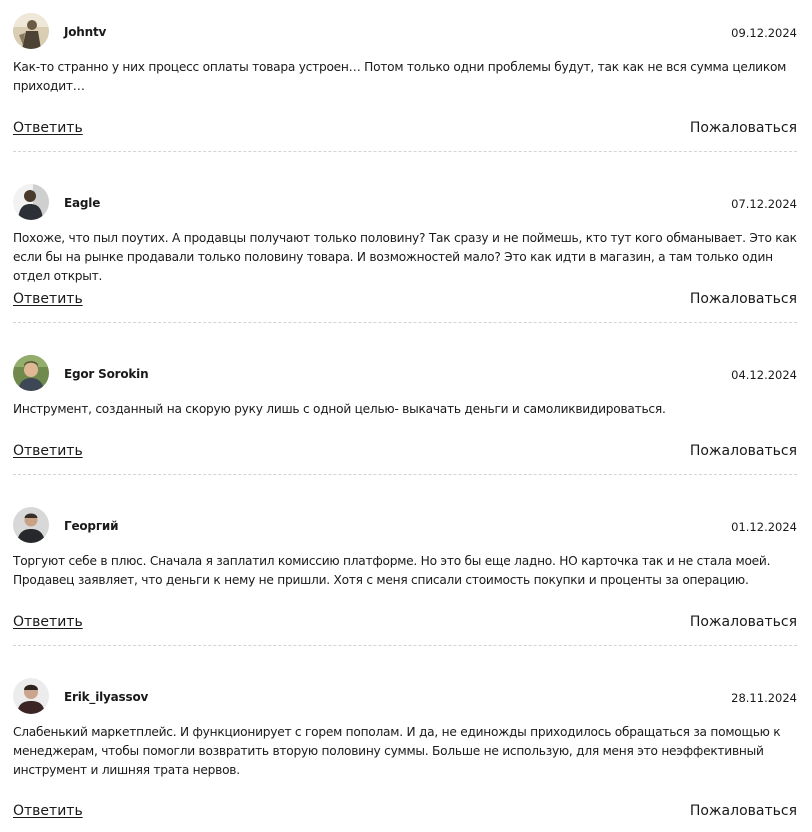  What do you see at coordinates (106, 374) in the screenshot?
I see `author-name: Egor Sorokin` at bounding box center [106, 374].